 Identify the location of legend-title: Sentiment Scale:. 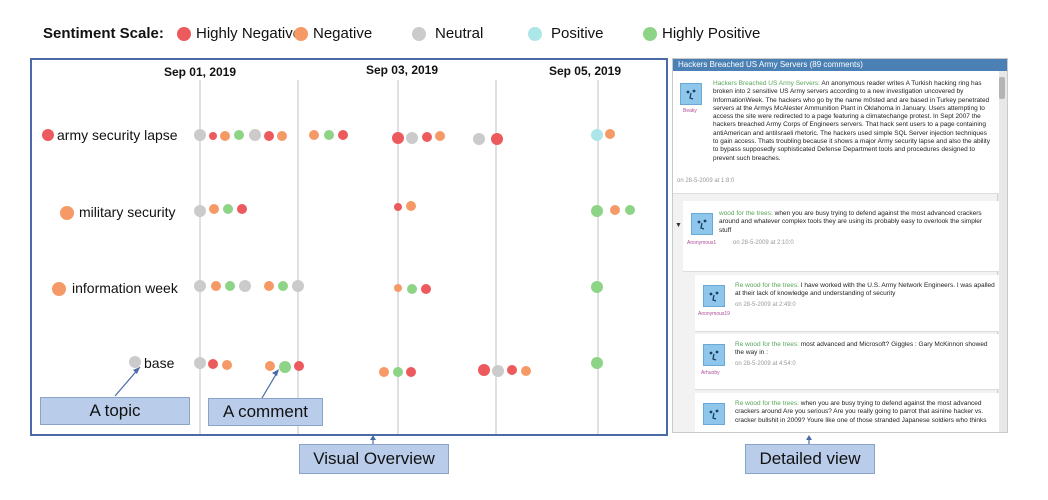
(103, 33).